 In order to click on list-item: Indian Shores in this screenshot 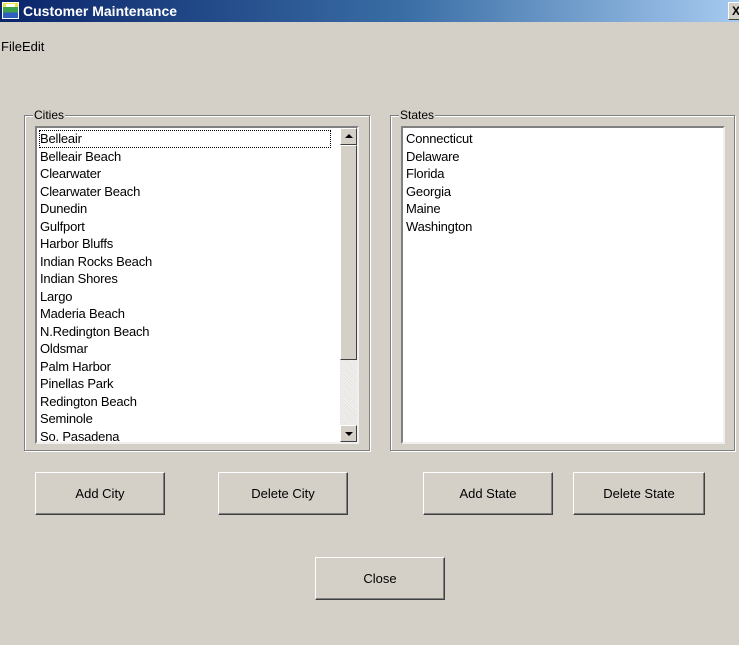, I will do `click(198, 279)`.